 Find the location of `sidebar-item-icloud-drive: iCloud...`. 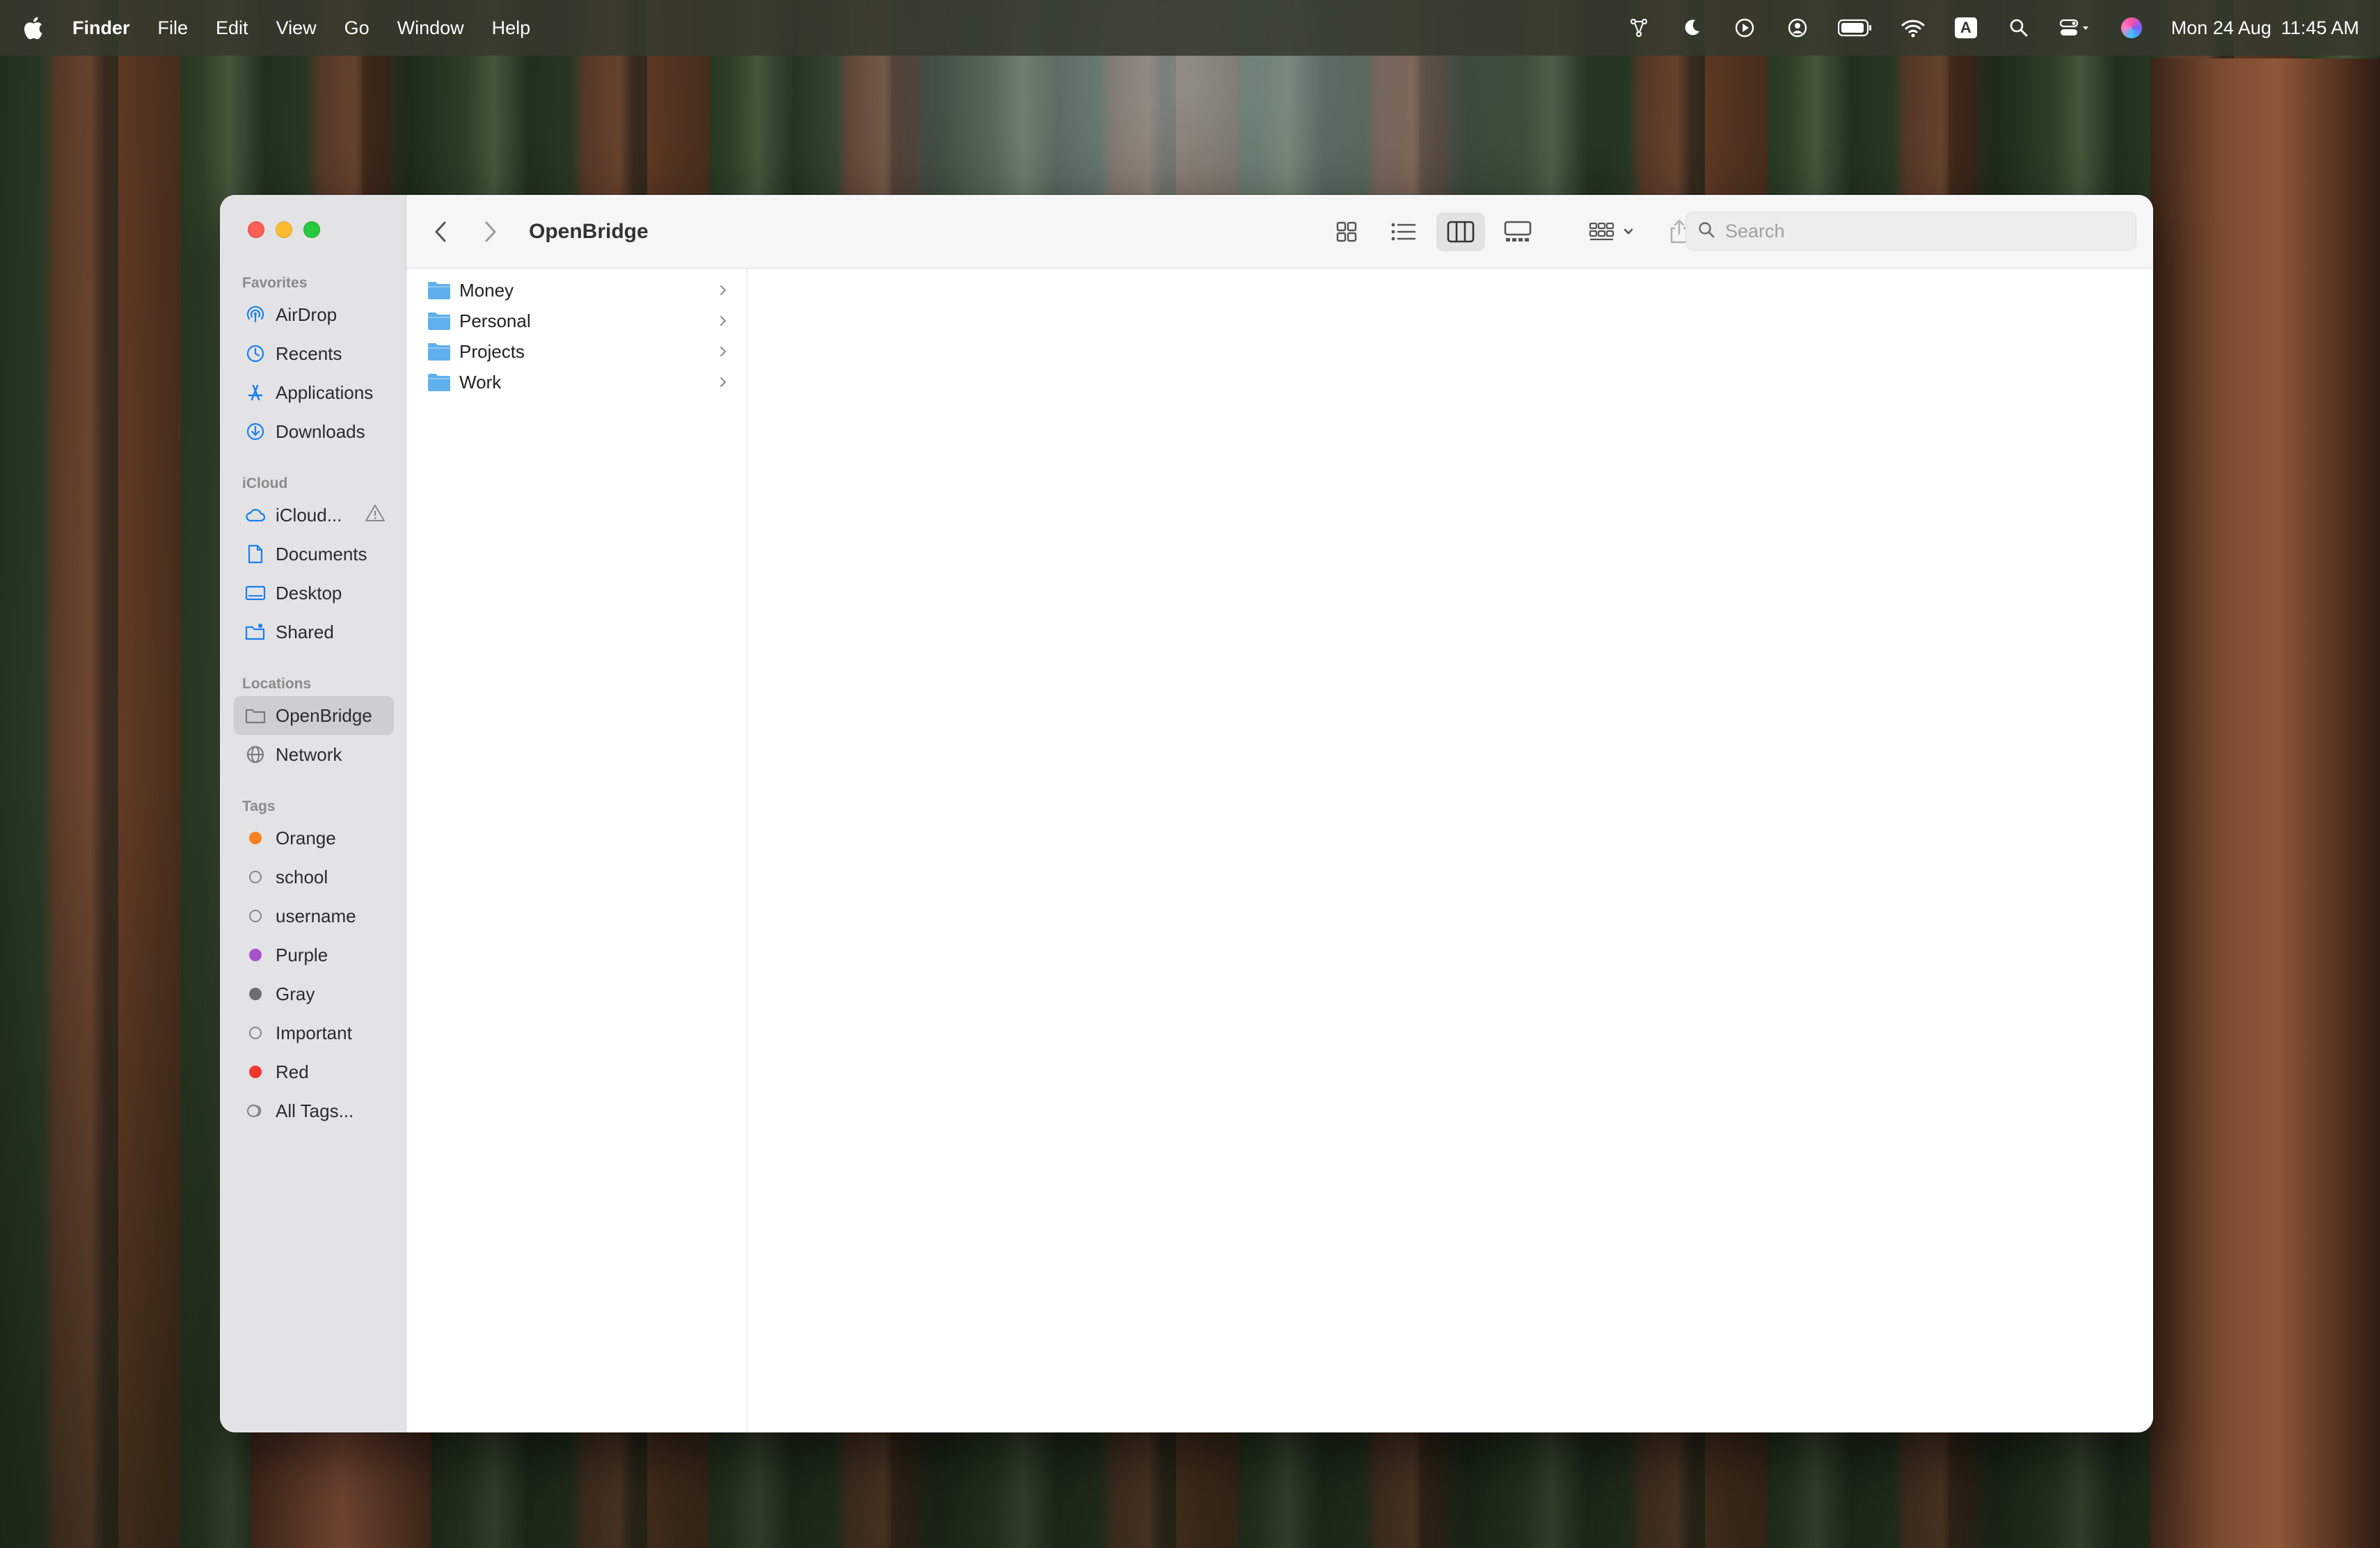

sidebar-item-icloud-drive: iCloud... is located at coordinates (314, 515).